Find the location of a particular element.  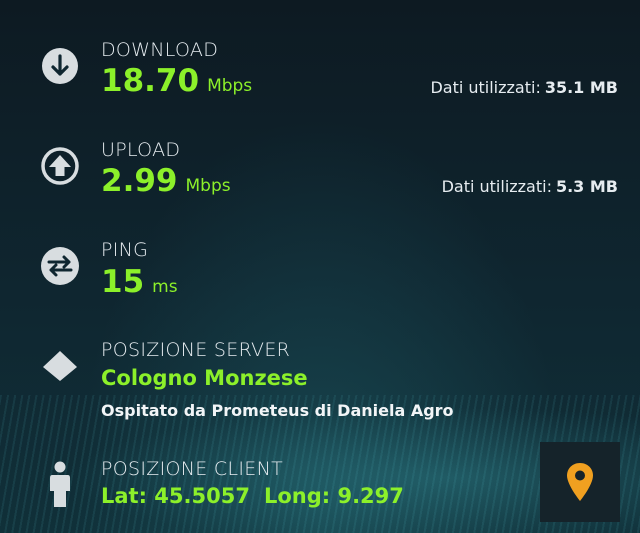

ping-value: 15 ms is located at coordinates (139, 282).